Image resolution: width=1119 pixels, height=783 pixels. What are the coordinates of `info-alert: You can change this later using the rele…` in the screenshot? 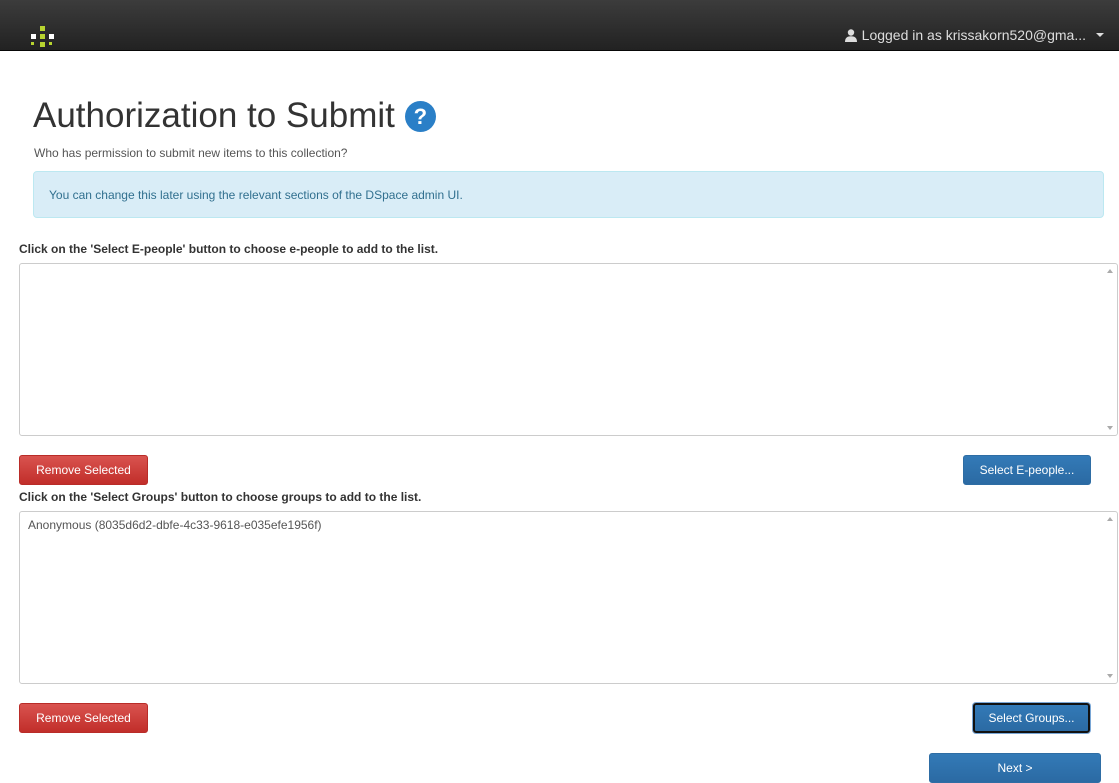 It's located at (568, 194).